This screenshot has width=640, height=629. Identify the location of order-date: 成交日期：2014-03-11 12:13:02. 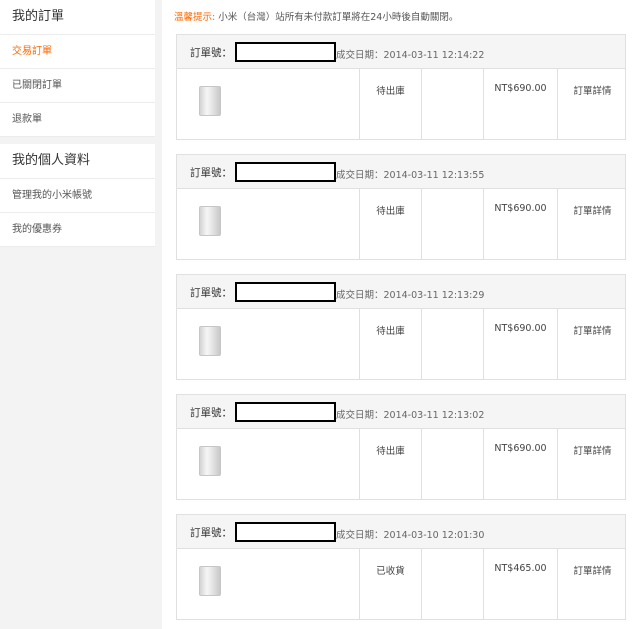
(410, 415).